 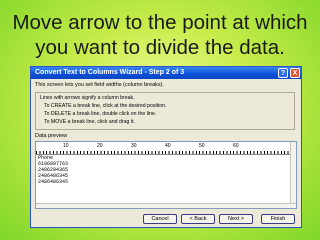 What do you see at coordinates (295, 73) in the screenshot?
I see `close-button: X` at bounding box center [295, 73].